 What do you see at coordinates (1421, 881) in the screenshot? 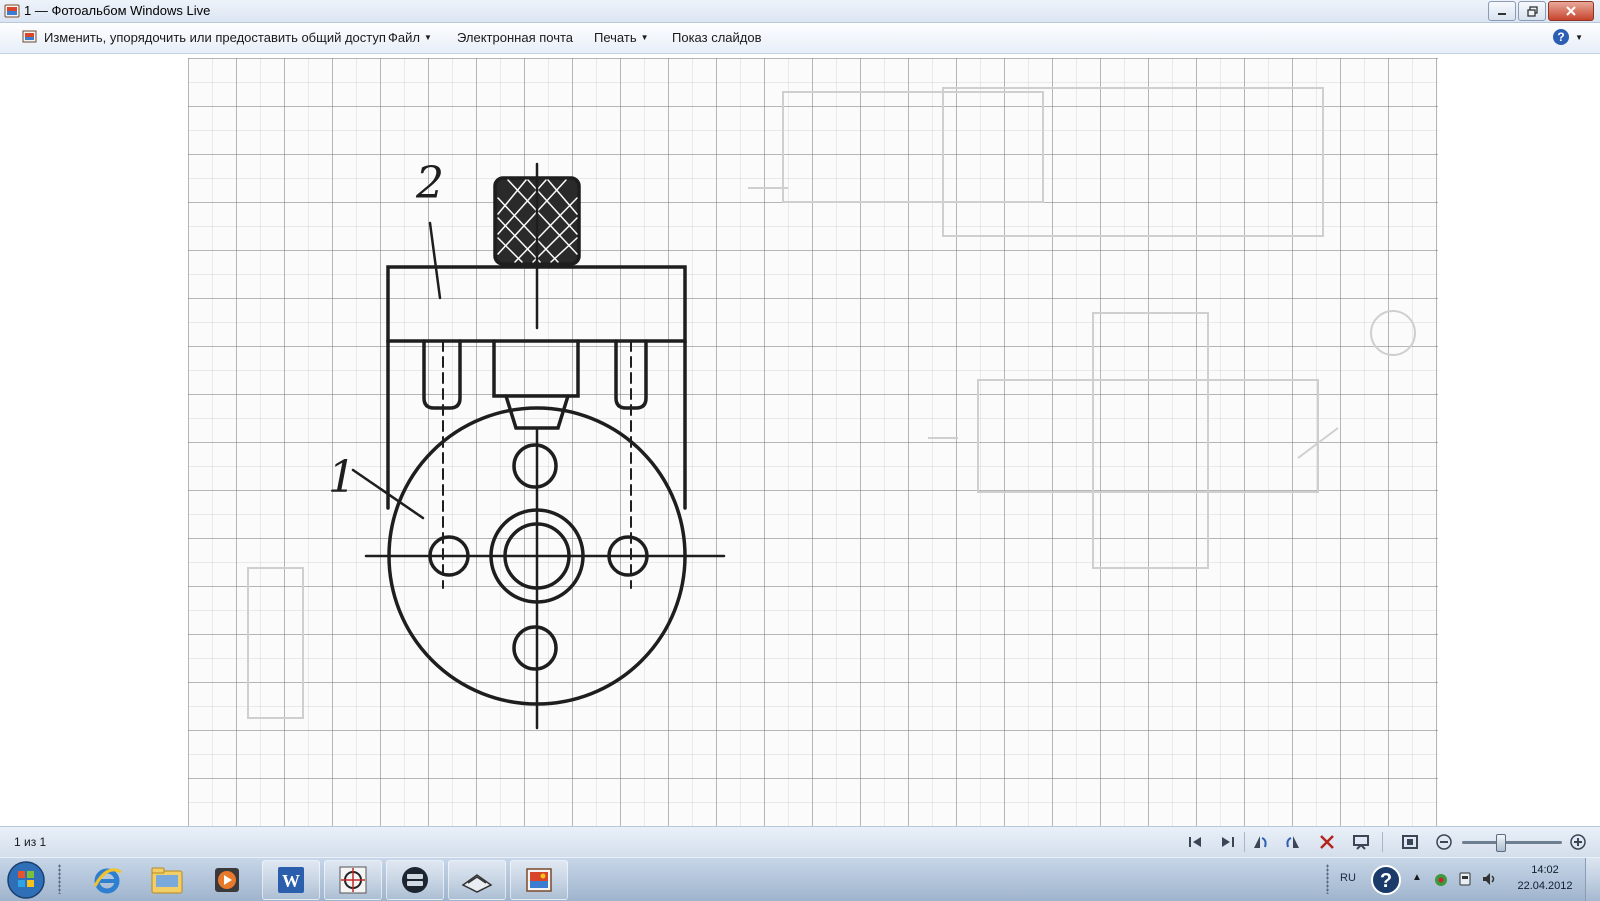
I see `show-hidden-icons: ▲` at bounding box center [1421, 881].